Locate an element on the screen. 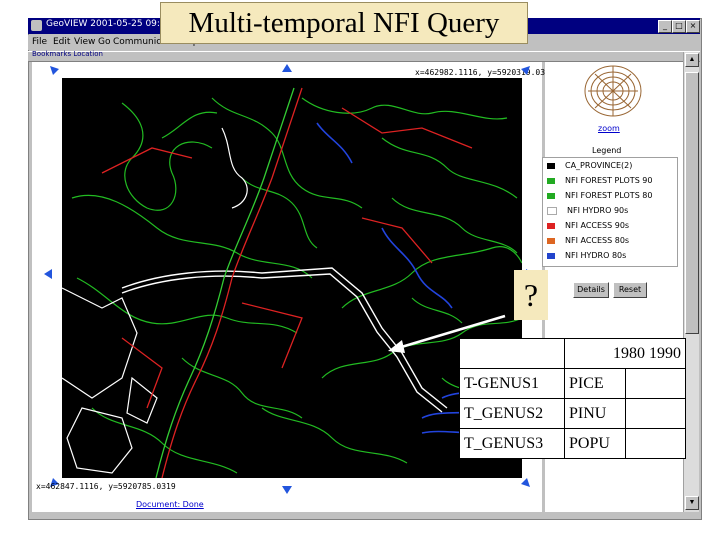 Image resolution: width=720 pixels, height=540 pixels. legend-item: NFI HYDRO 90s is located at coordinates (587, 212).